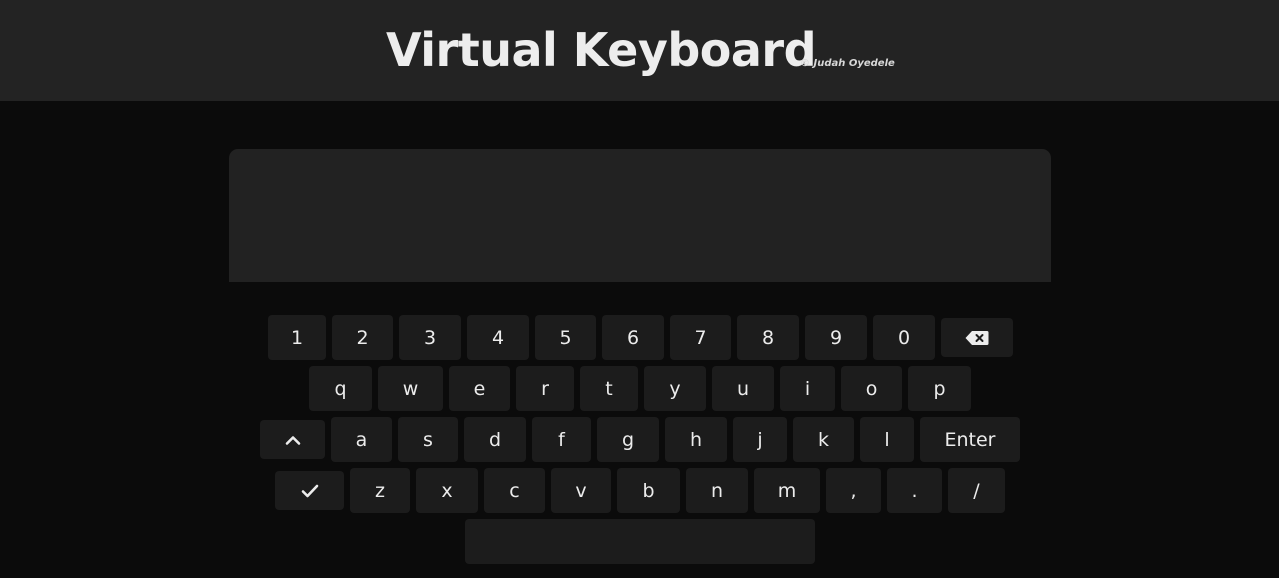 This screenshot has height=578, width=1279. I want to click on author-credit: © Judah Oyedele, so click(847, 63).